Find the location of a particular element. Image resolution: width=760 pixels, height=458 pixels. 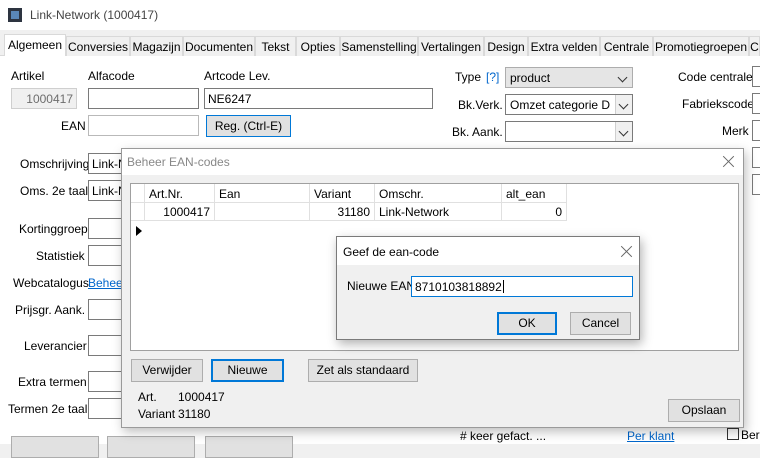

column-header-omschr: Omschr. is located at coordinates (438, 193).